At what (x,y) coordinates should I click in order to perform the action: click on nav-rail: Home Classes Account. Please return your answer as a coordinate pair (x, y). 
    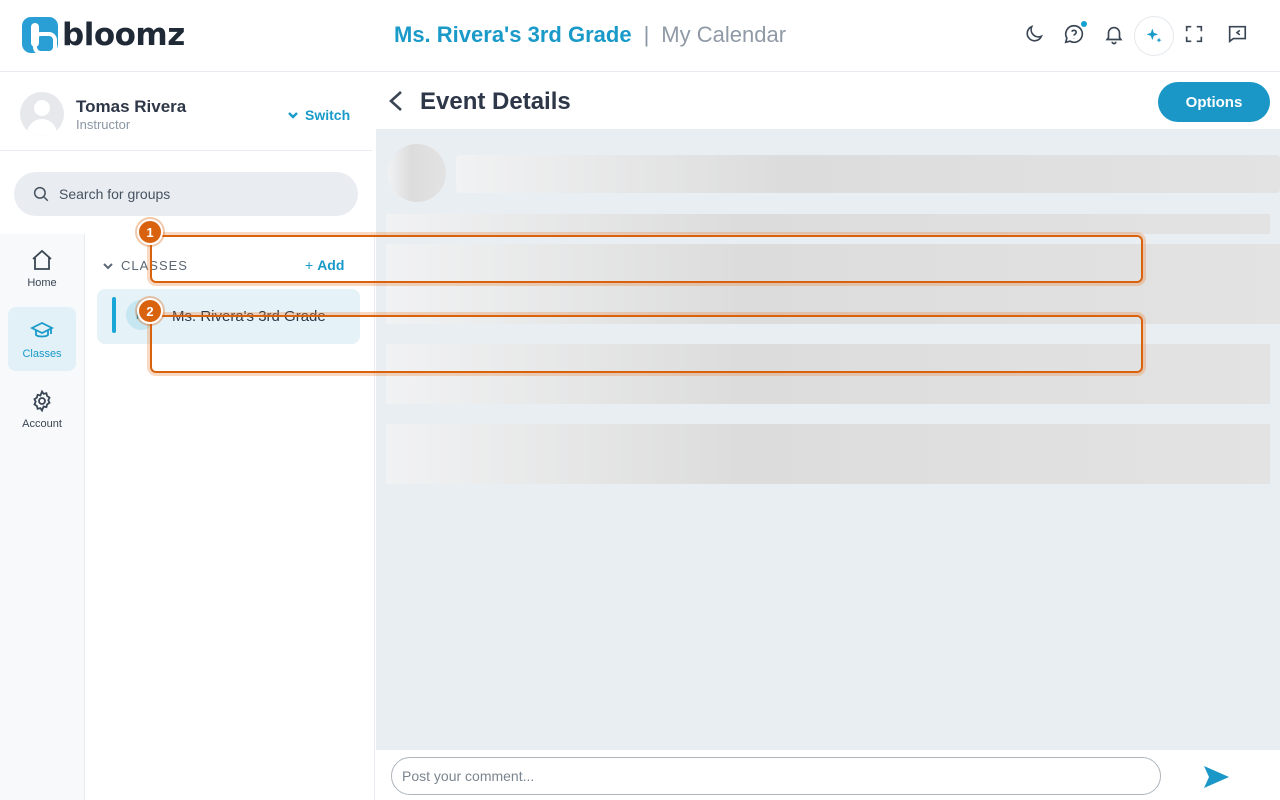
    Looking at the image, I should click on (42, 517).